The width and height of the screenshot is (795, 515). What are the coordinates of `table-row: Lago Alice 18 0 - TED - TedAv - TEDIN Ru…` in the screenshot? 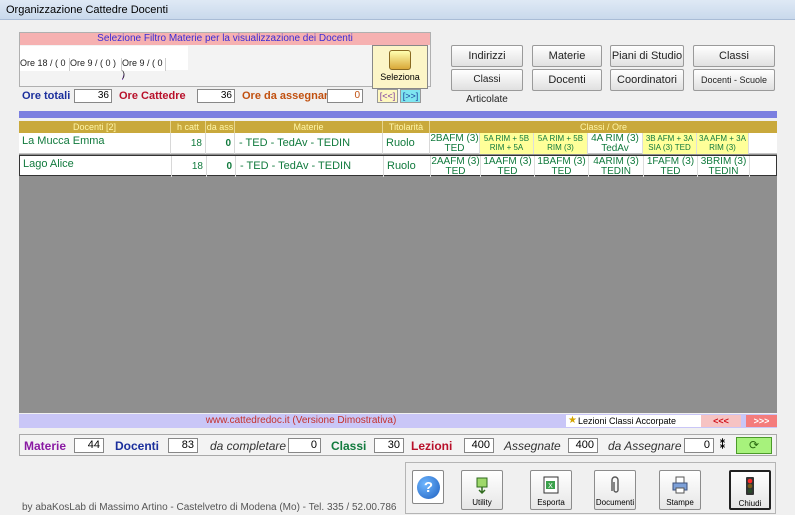 It's located at (398, 166).